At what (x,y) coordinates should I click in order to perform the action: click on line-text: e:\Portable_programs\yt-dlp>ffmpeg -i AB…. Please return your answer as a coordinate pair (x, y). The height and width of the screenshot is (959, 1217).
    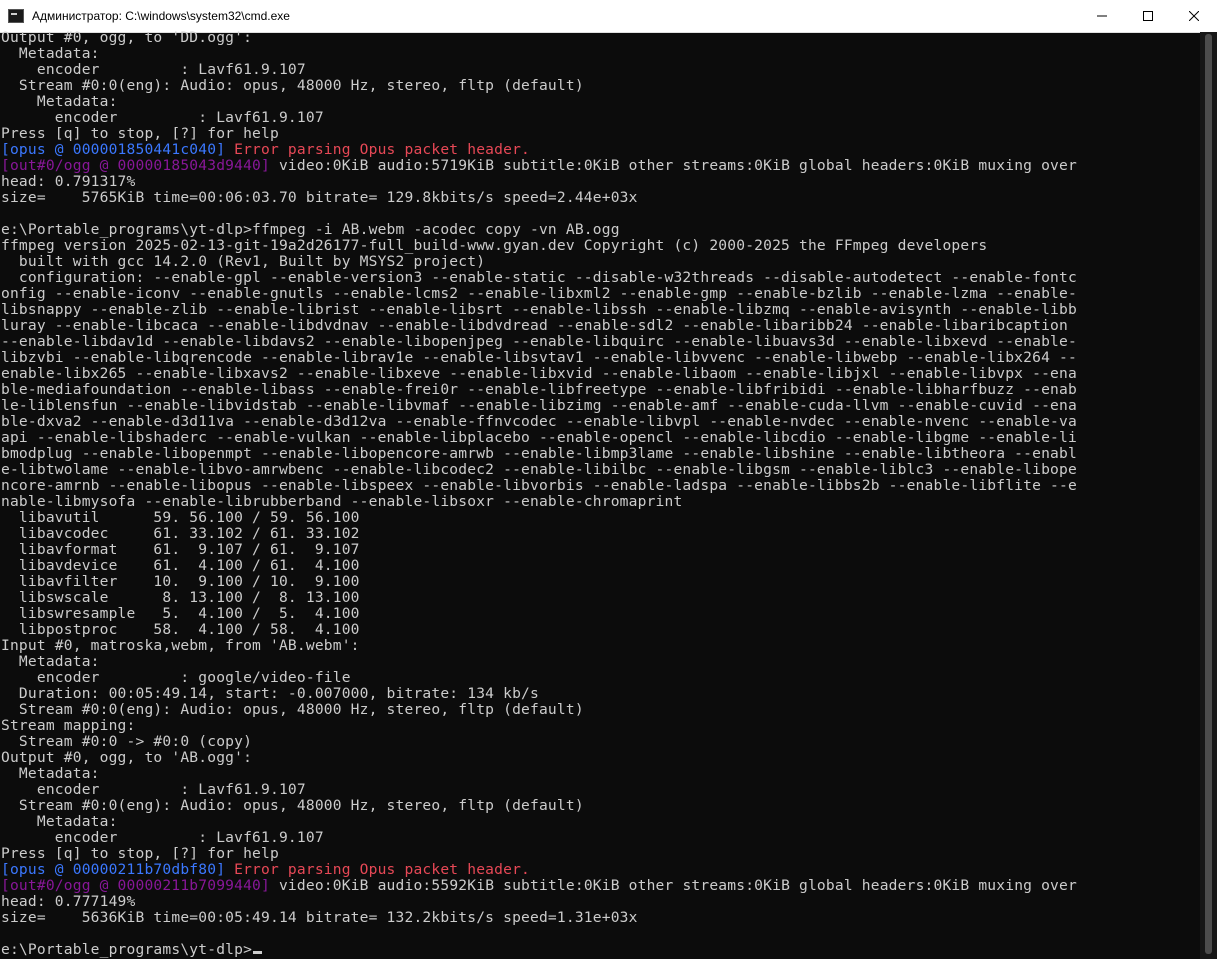
    Looking at the image, I should click on (310, 229).